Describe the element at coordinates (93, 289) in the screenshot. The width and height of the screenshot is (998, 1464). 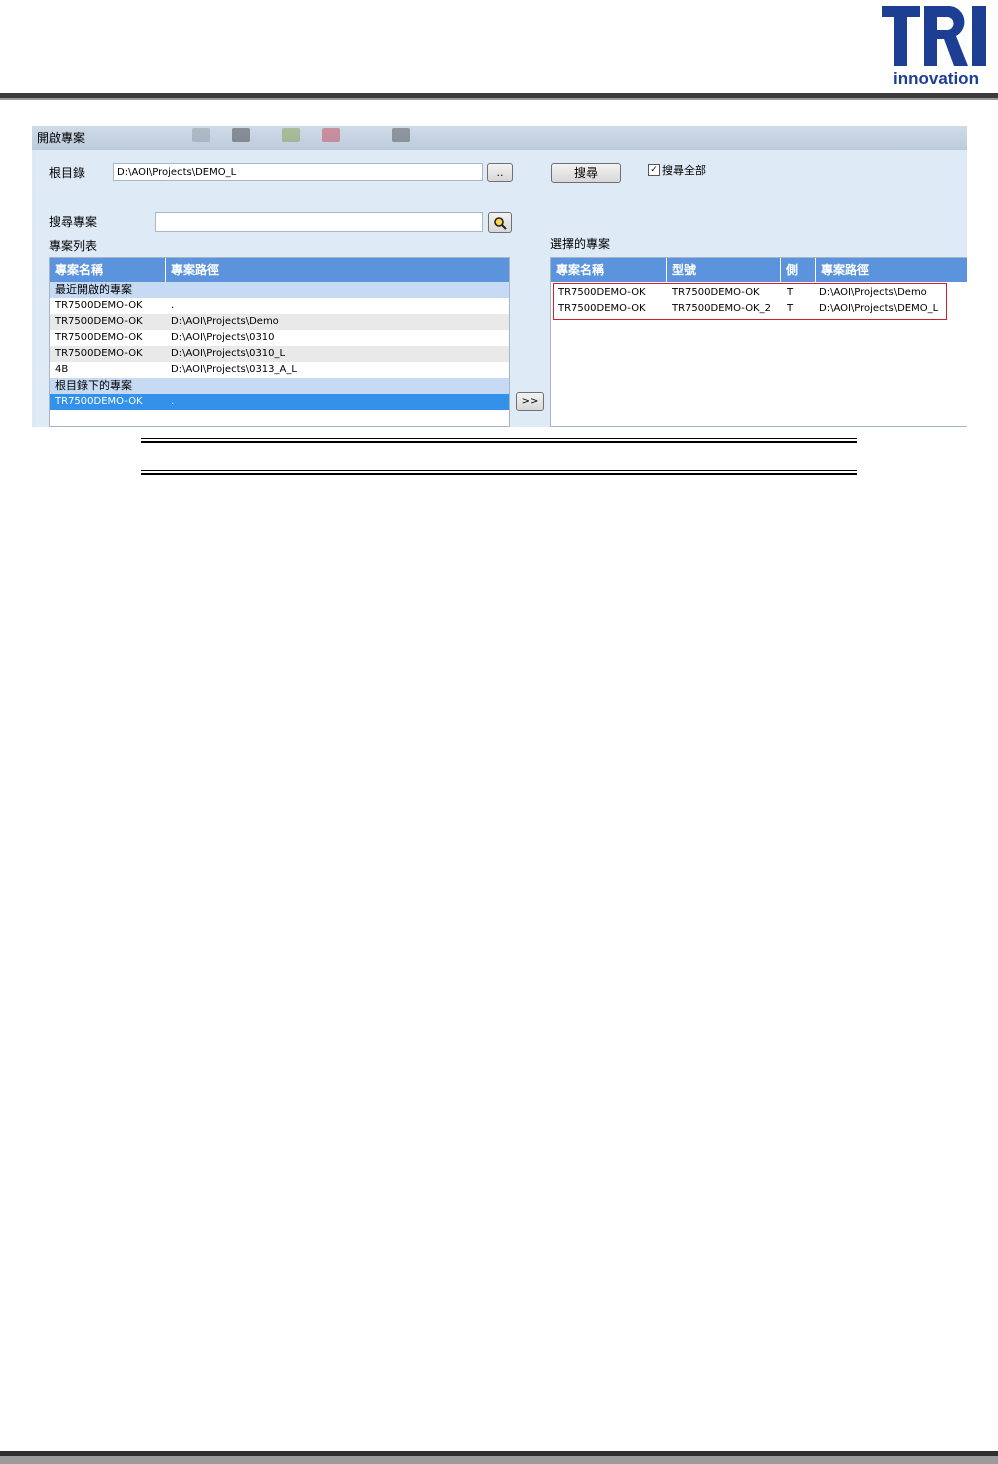
I see `group-label: 最近開啟的專案` at that location.